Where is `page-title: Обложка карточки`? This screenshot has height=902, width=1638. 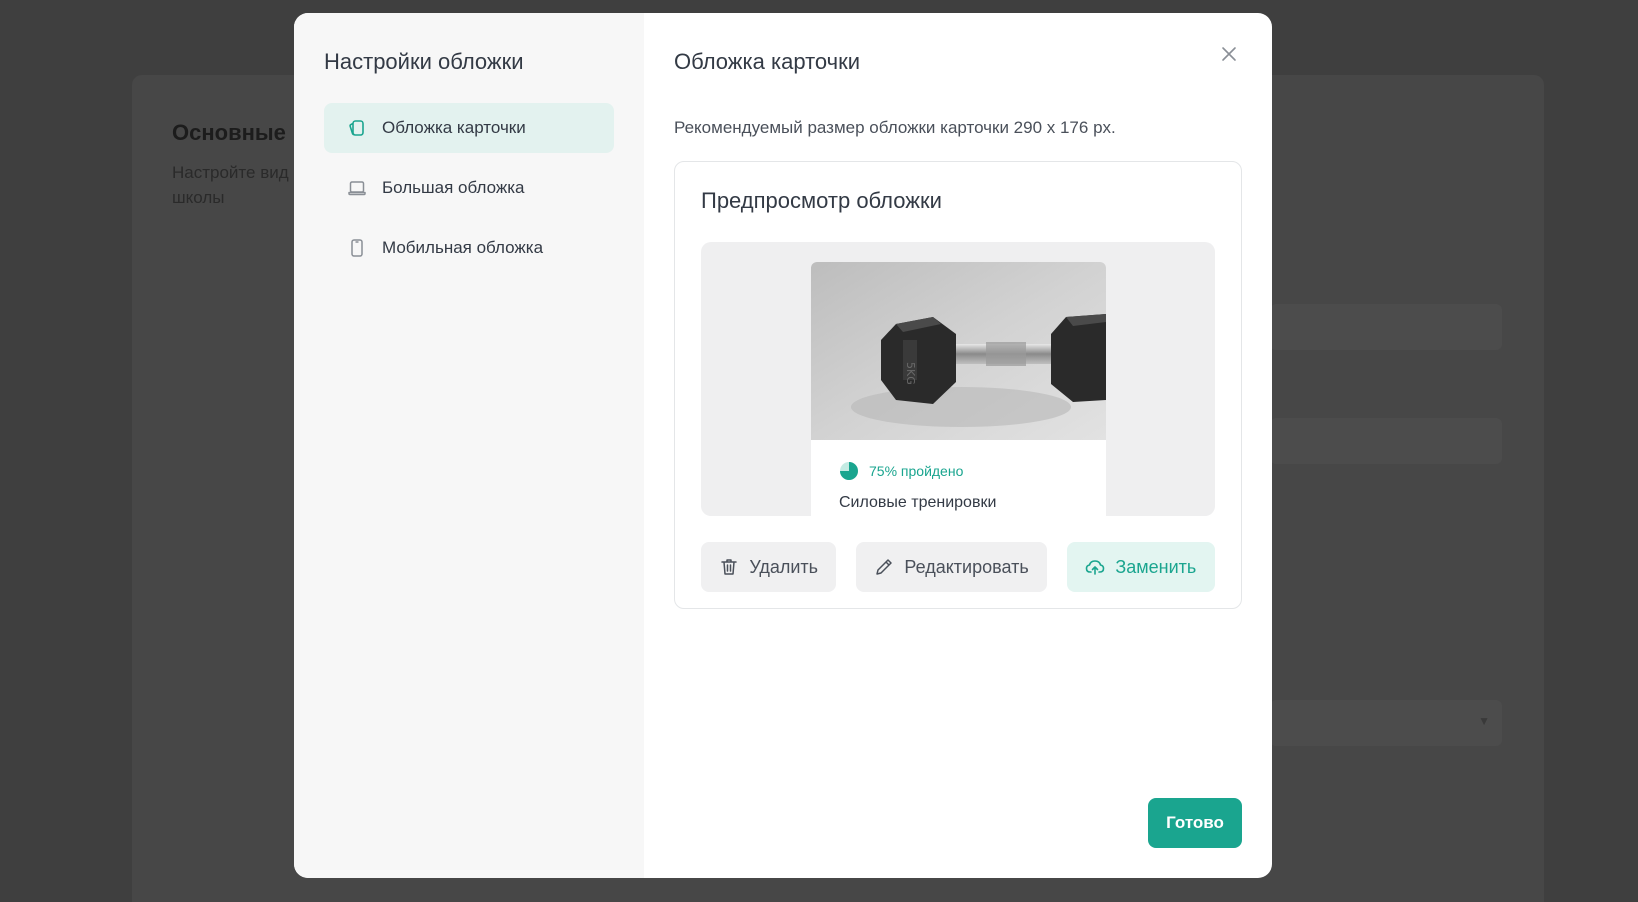
page-title: Обложка карточки is located at coordinates (767, 61).